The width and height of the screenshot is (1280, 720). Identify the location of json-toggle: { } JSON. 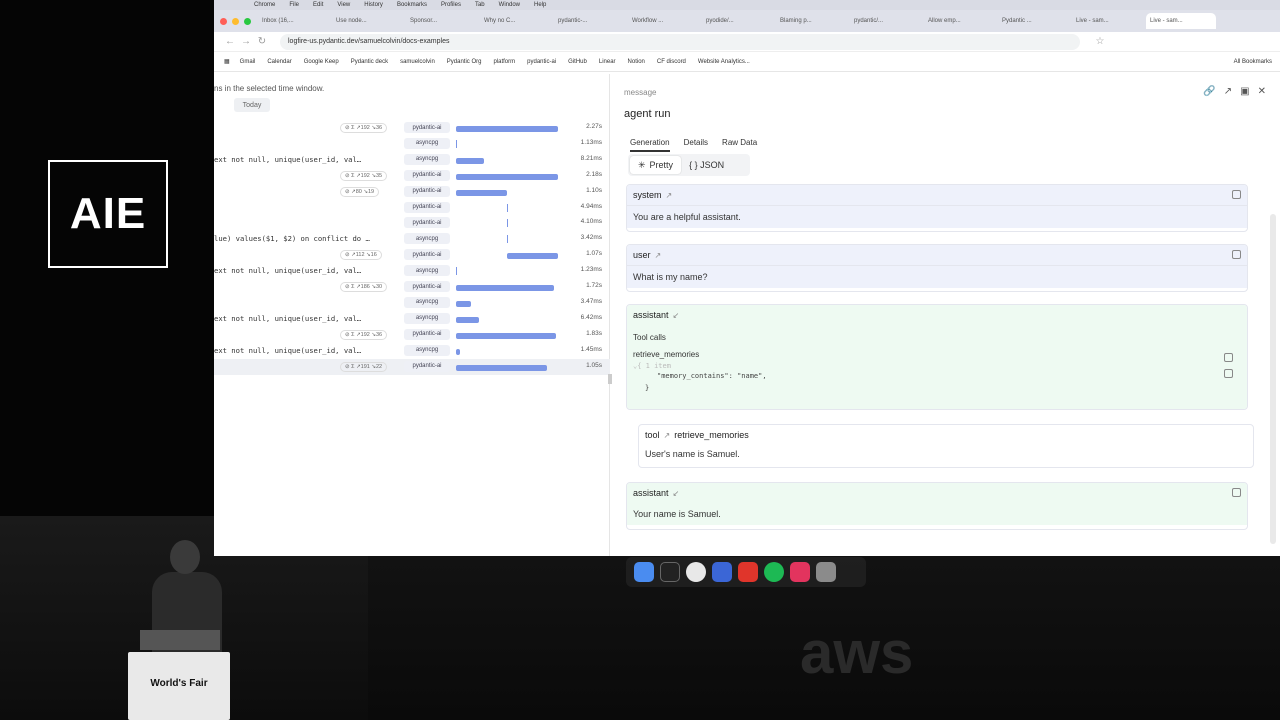
(706, 165).